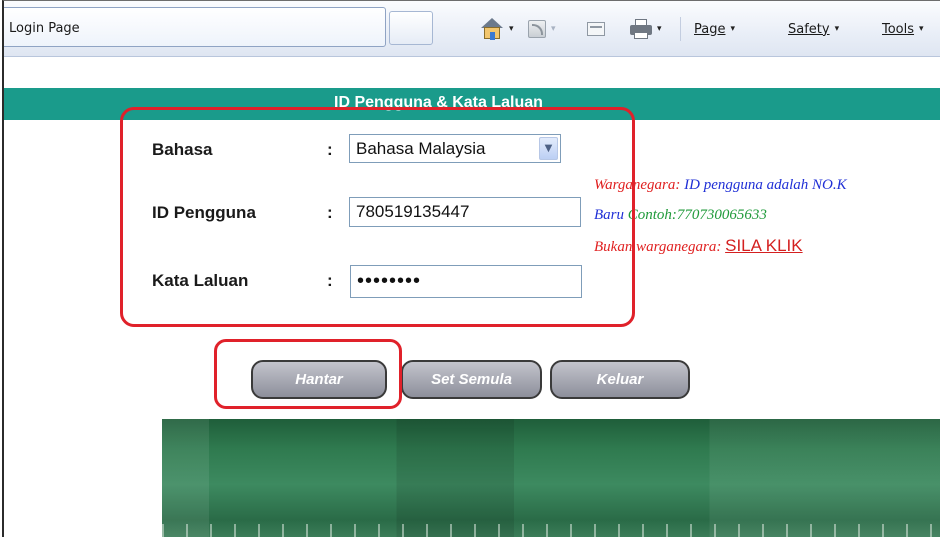 This screenshot has height=537, width=940. I want to click on submit-highlight-box, so click(308, 374).